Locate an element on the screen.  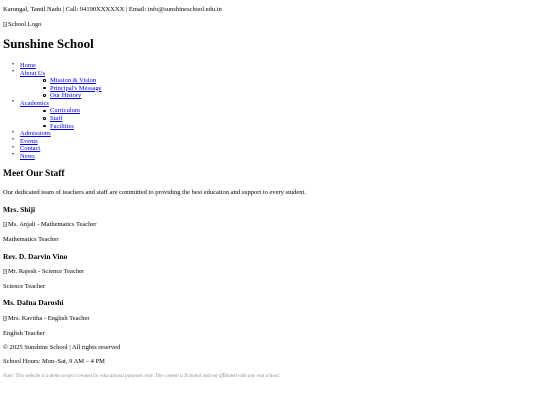
submenu-item-history: Our History is located at coordinates (70, 96).